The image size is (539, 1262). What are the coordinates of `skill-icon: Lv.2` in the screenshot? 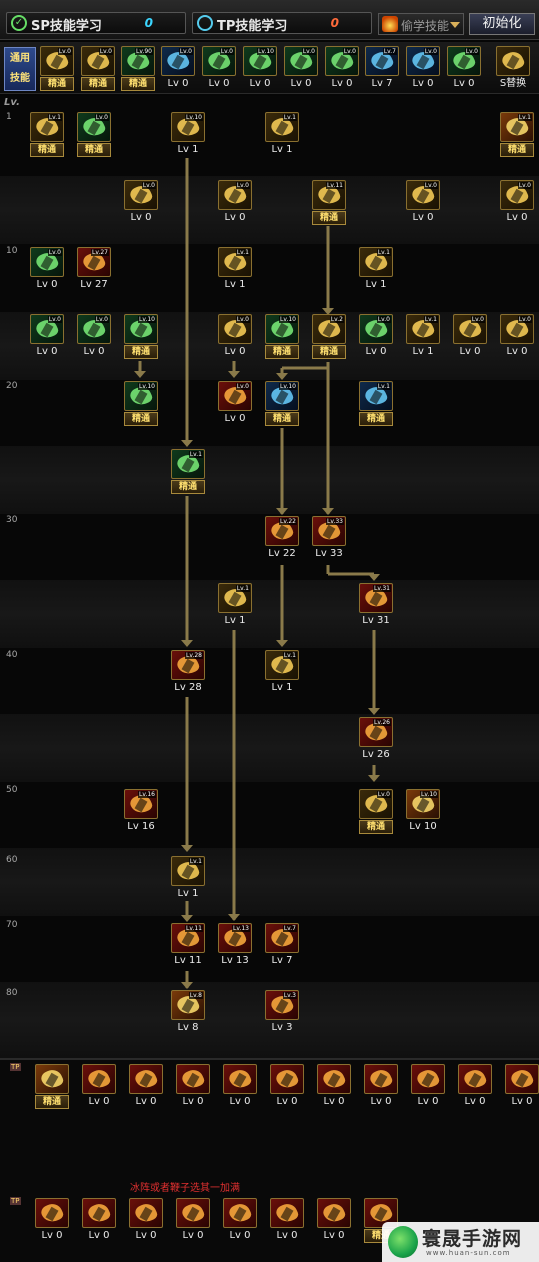 It's located at (329, 329).